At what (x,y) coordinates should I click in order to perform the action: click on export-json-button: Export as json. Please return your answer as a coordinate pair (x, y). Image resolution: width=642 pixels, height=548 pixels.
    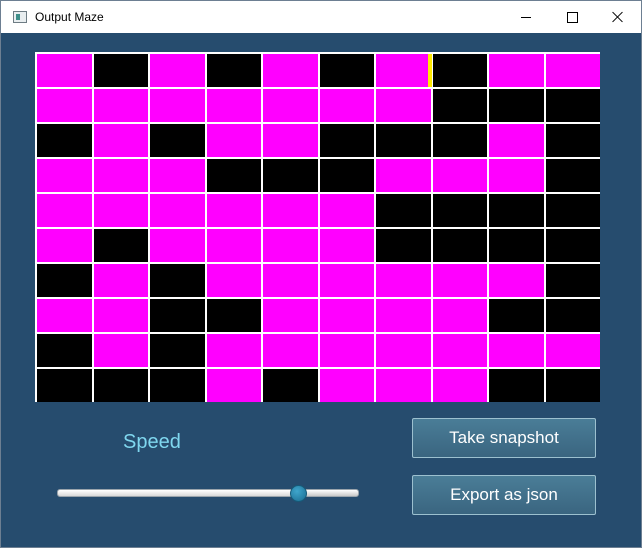
    Looking at the image, I should click on (504, 495).